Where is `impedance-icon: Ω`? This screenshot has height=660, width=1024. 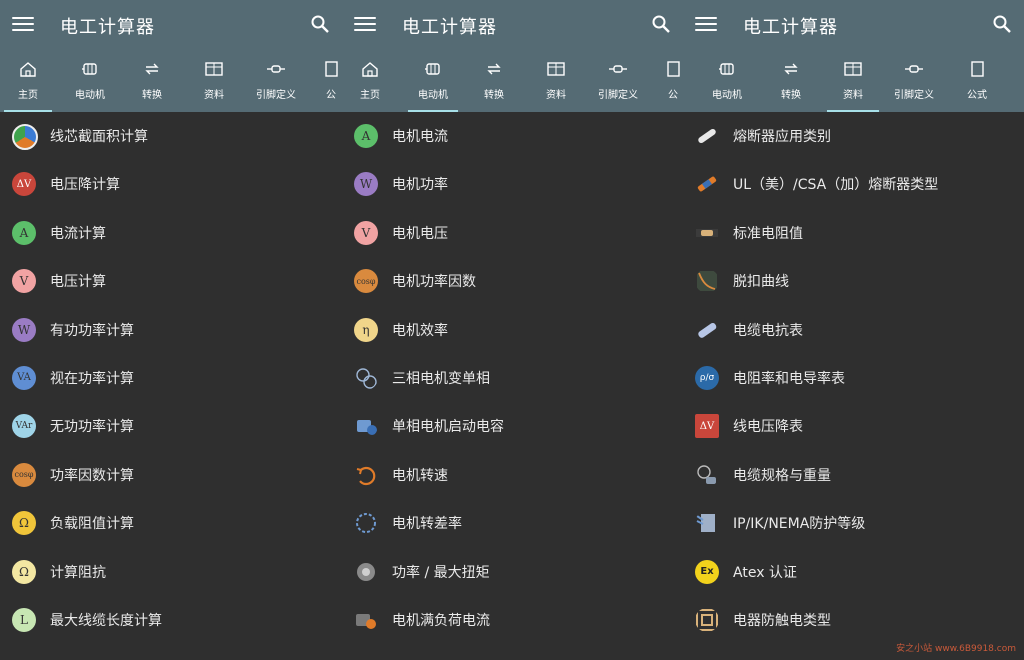 impedance-icon: Ω is located at coordinates (24, 571).